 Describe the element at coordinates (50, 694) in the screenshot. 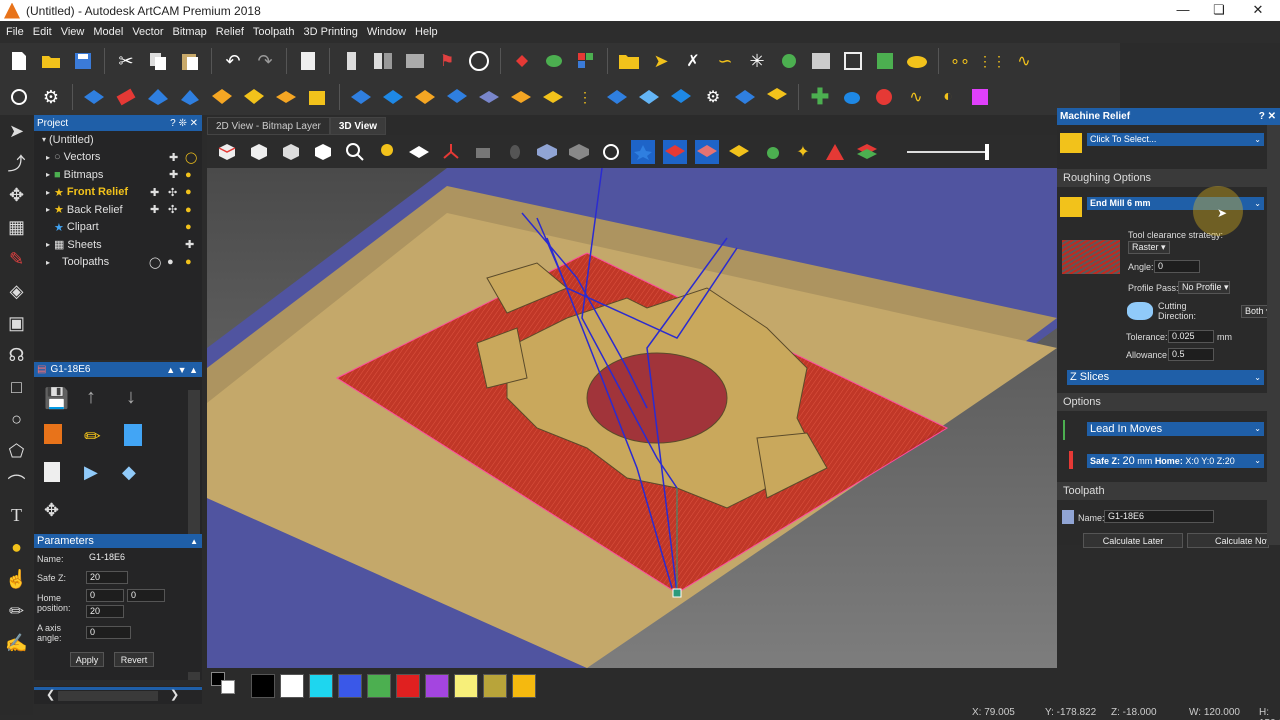

I see `scroll-left-icon: ❮` at that location.